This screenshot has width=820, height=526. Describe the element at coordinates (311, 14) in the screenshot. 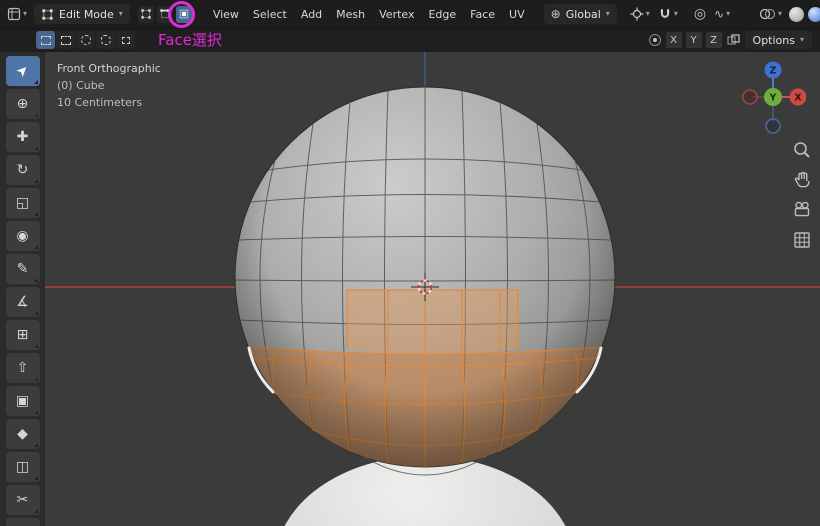

I see `menu-add: Add` at that location.